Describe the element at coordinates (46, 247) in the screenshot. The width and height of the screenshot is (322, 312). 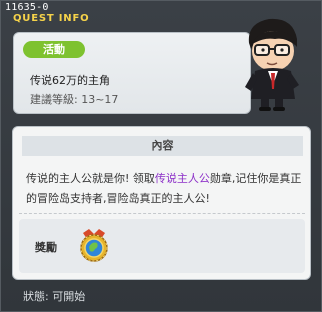
I see `reward-label: 獎勵` at that location.